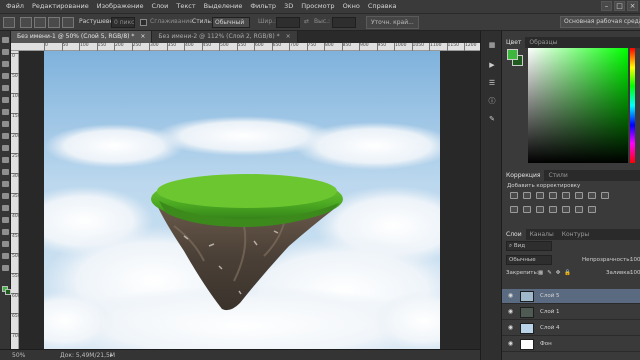  What do you see at coordinates (571, 328) in the screenshot?
I see `layer-row: ◉ Слой 4` at bounding box center [571, 328].